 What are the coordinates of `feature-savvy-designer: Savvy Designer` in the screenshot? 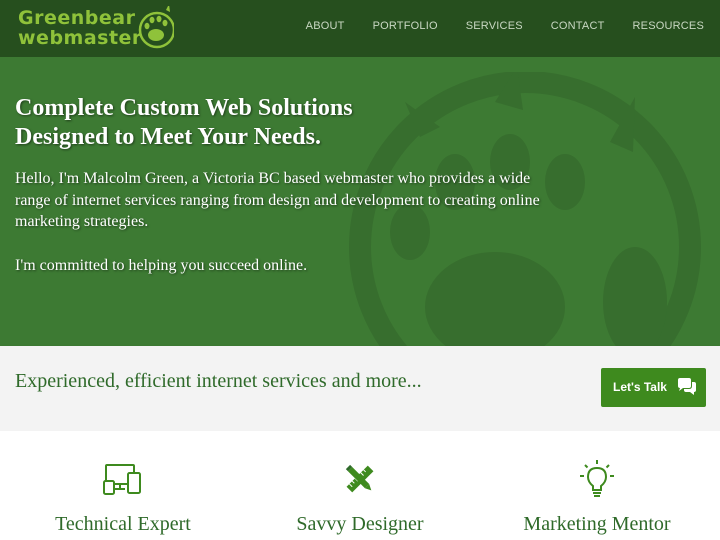 It's located at (360, 485).